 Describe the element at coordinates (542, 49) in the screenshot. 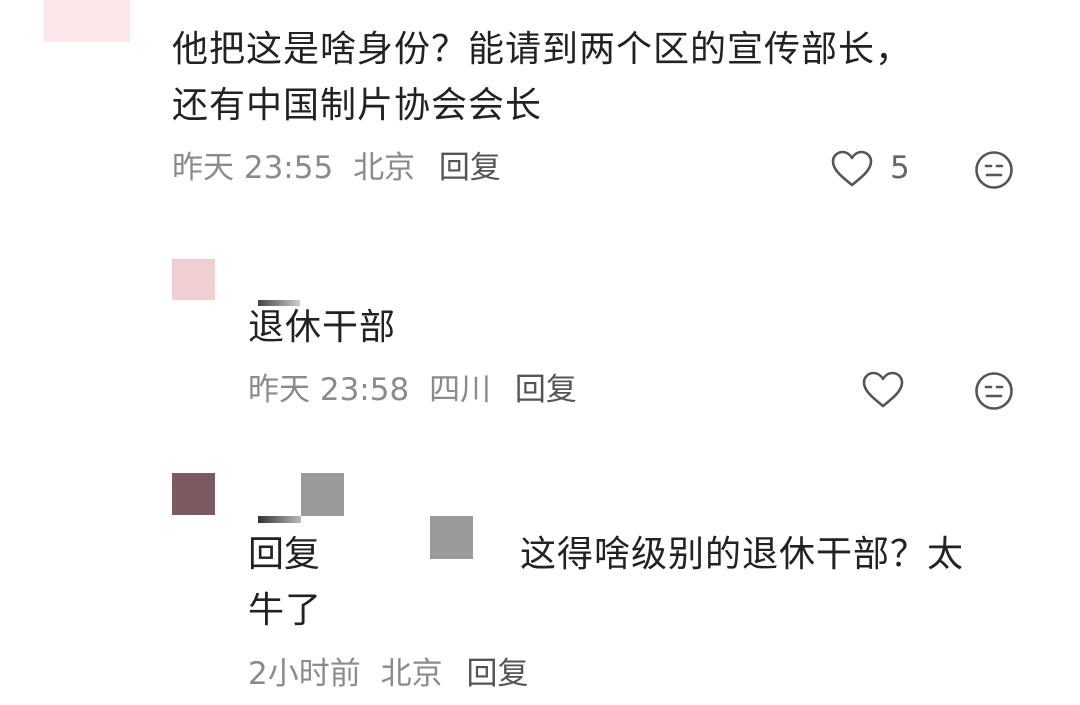

I see `comment-text-line: 他把这是啥身份？能请到两个区的宣传部长，` at that location.